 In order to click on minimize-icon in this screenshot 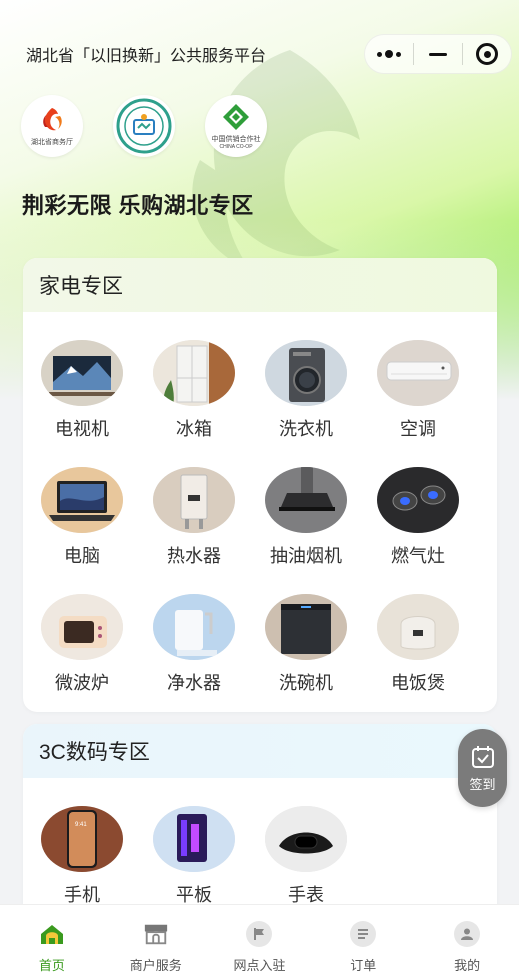, I will do `click(438, 54)`.